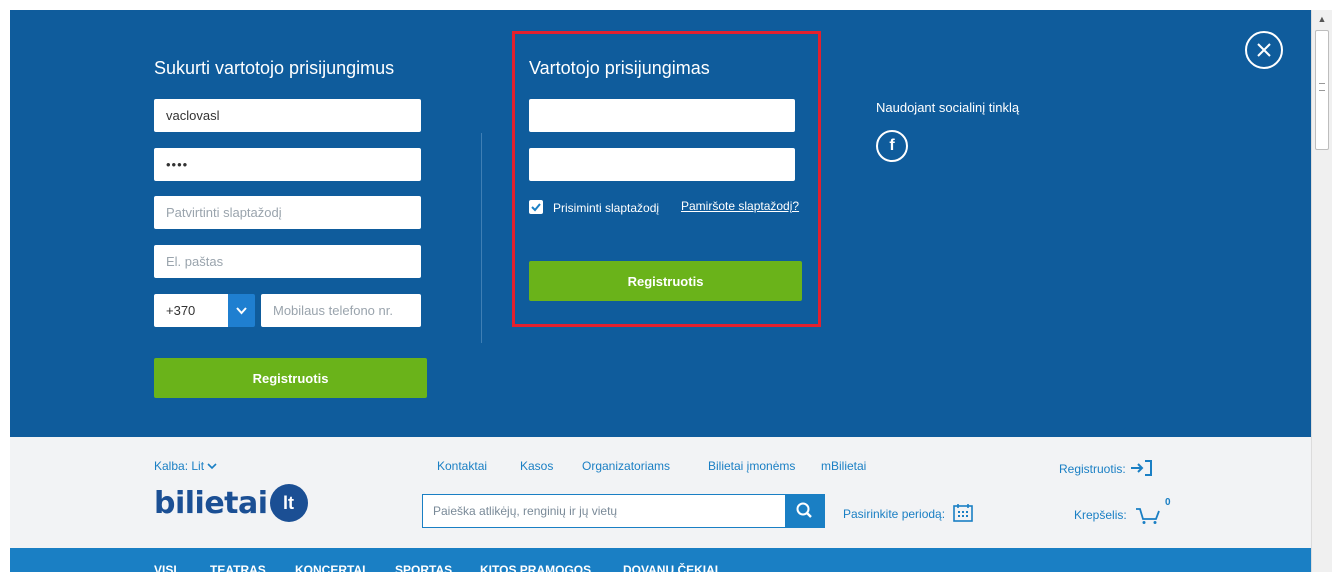 The image size is (1332, 572). What do you see at coordinates (892, 146) in the screenshot?
I see `facebook-icon: f` at bounding box center [892, 146].